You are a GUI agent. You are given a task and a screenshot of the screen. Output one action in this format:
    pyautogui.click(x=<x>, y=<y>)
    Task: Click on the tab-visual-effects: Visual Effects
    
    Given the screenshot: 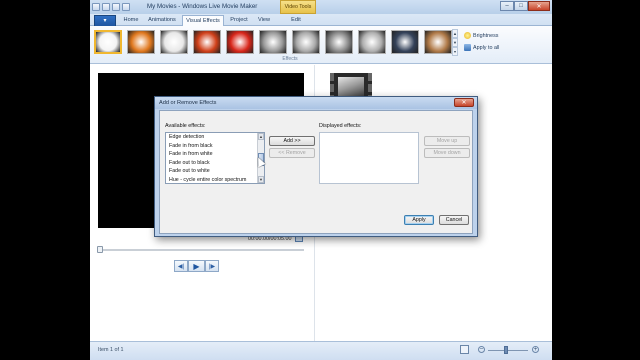 What is the action you would take?
    pyautogui.click(x=203, y=20)
    